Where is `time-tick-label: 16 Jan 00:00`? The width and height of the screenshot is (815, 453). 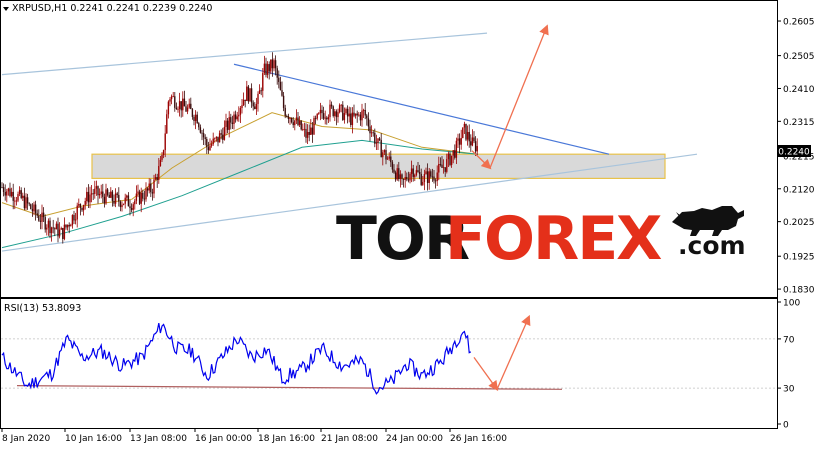 time-tick-label: 16 Jan 00:00 is located at coordinates (223, 439).